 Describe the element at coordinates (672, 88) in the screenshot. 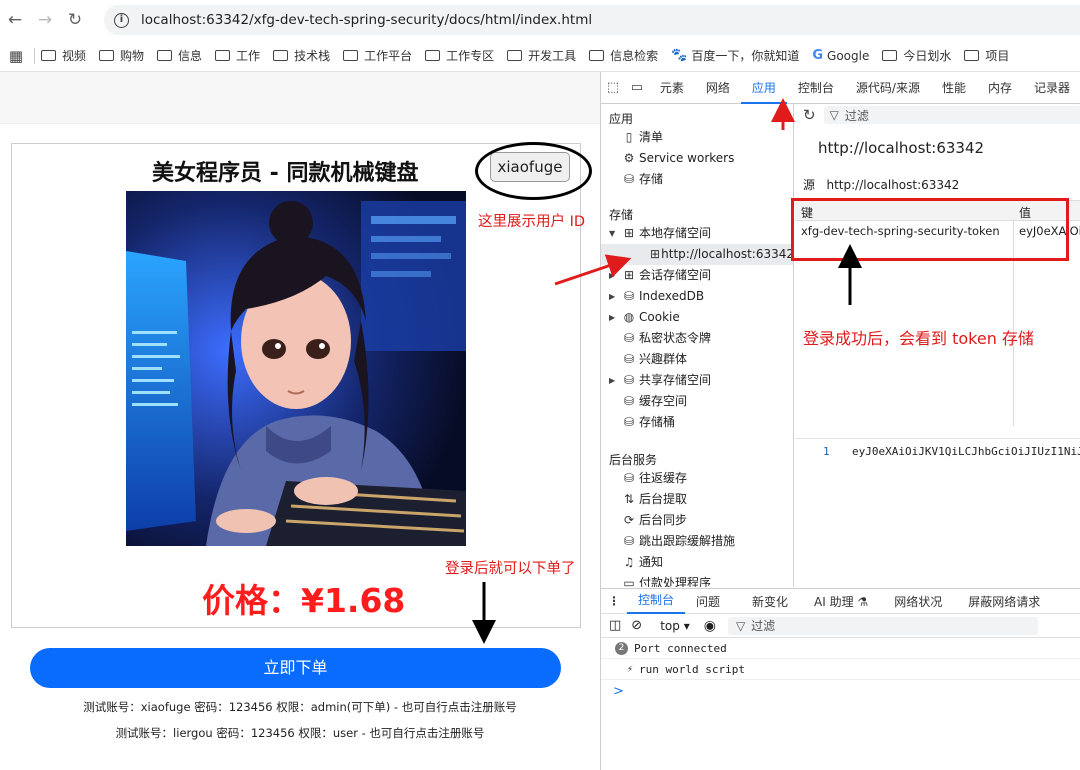

I see `tab-elements: 元素` at that location.